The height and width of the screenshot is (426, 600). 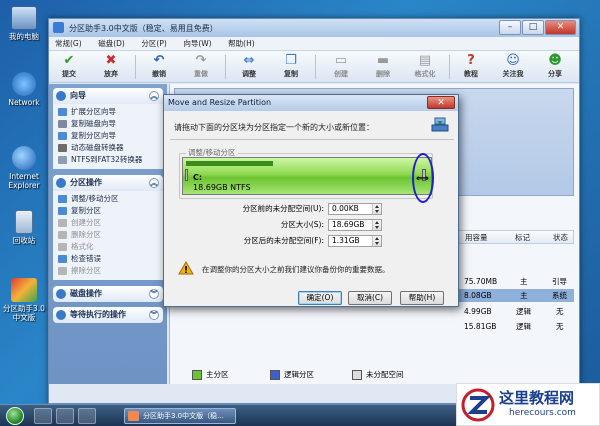 What do you see at coordinates (522, 238) in the screenshot?
I see `col-flag: 标记` at bounding box center [522, 238].